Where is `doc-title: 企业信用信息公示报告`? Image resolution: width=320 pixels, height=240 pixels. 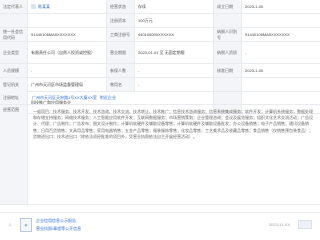
doc-title: 企业信用信息公示报告 is located at coordinates (58, 221).